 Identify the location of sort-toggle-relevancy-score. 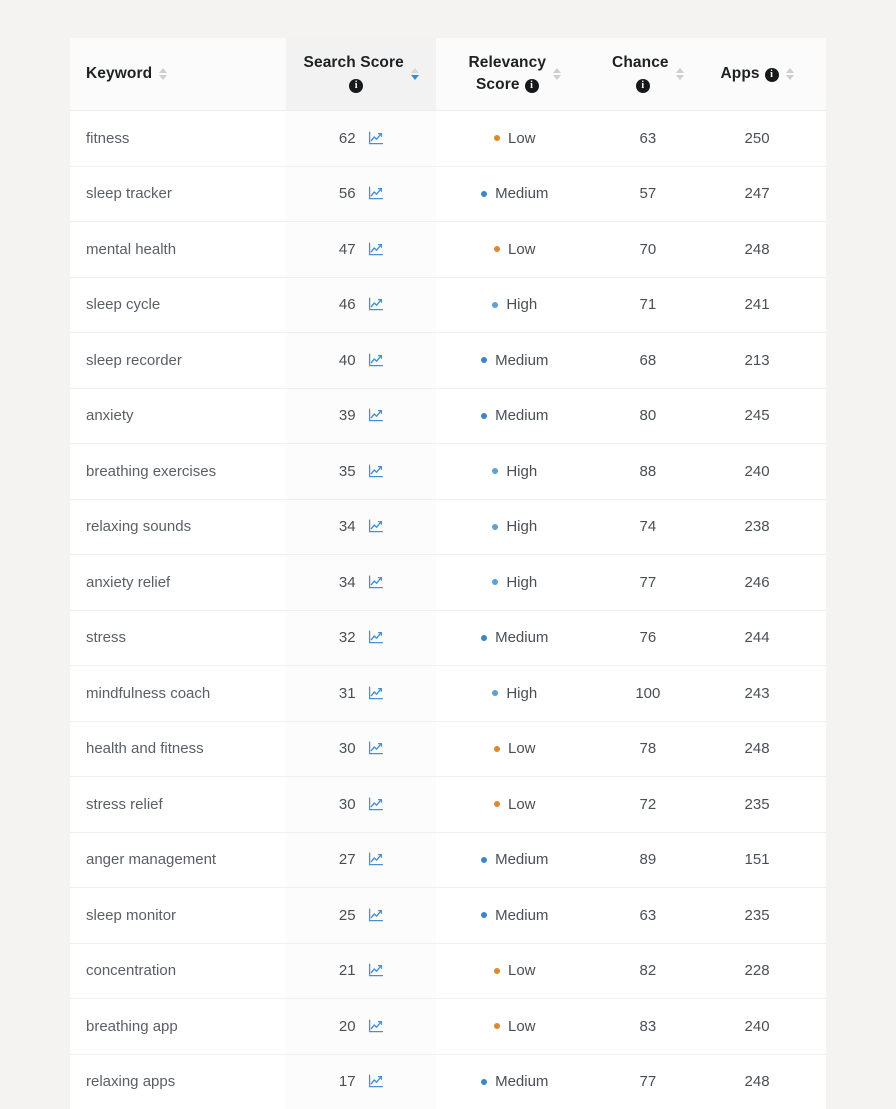
(557, 74).